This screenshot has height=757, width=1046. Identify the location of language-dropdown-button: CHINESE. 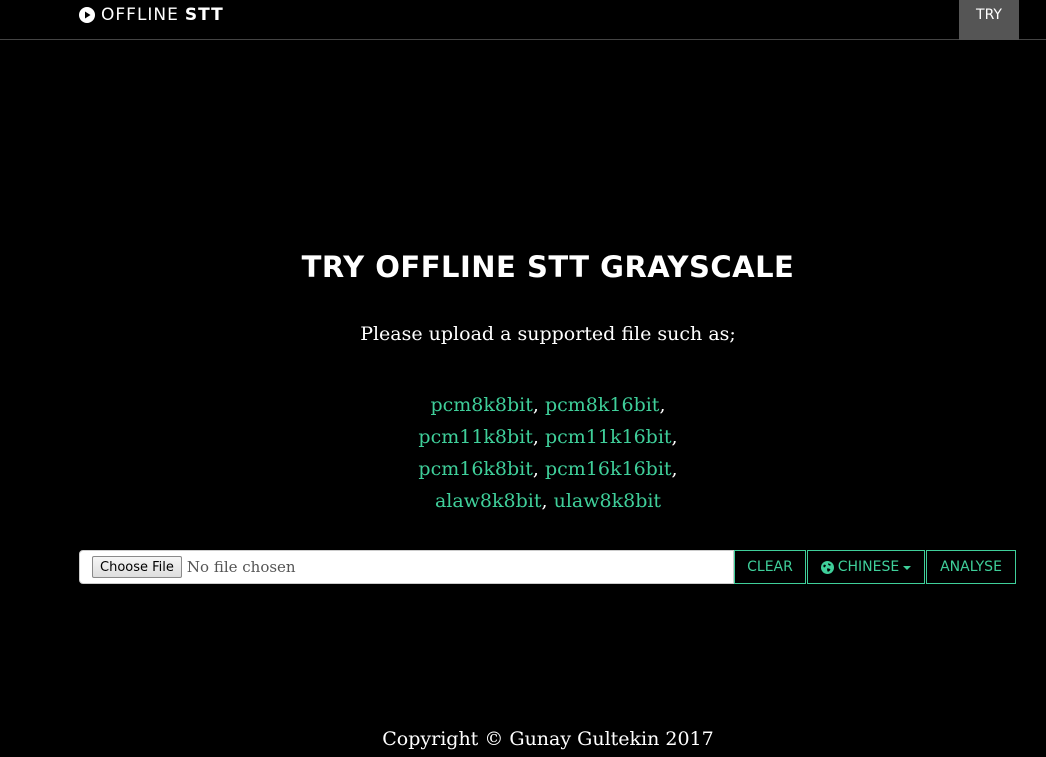
(866, 567).